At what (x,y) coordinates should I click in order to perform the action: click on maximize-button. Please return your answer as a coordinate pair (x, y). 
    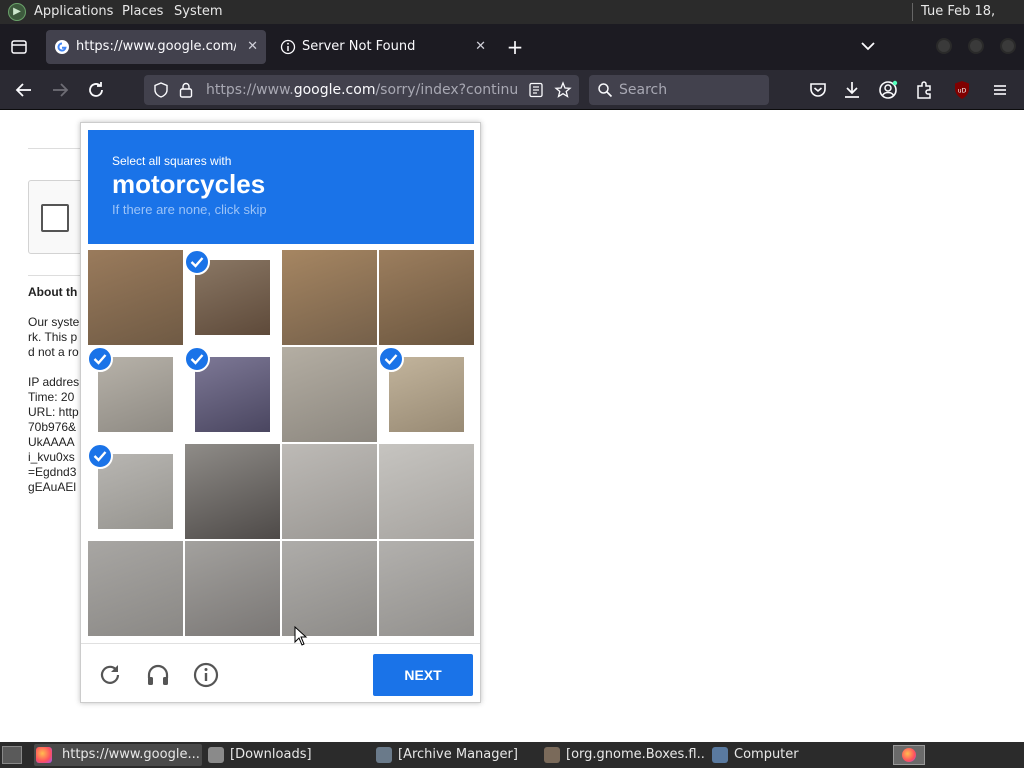
    Looking at the image, I should click on (976, 46).